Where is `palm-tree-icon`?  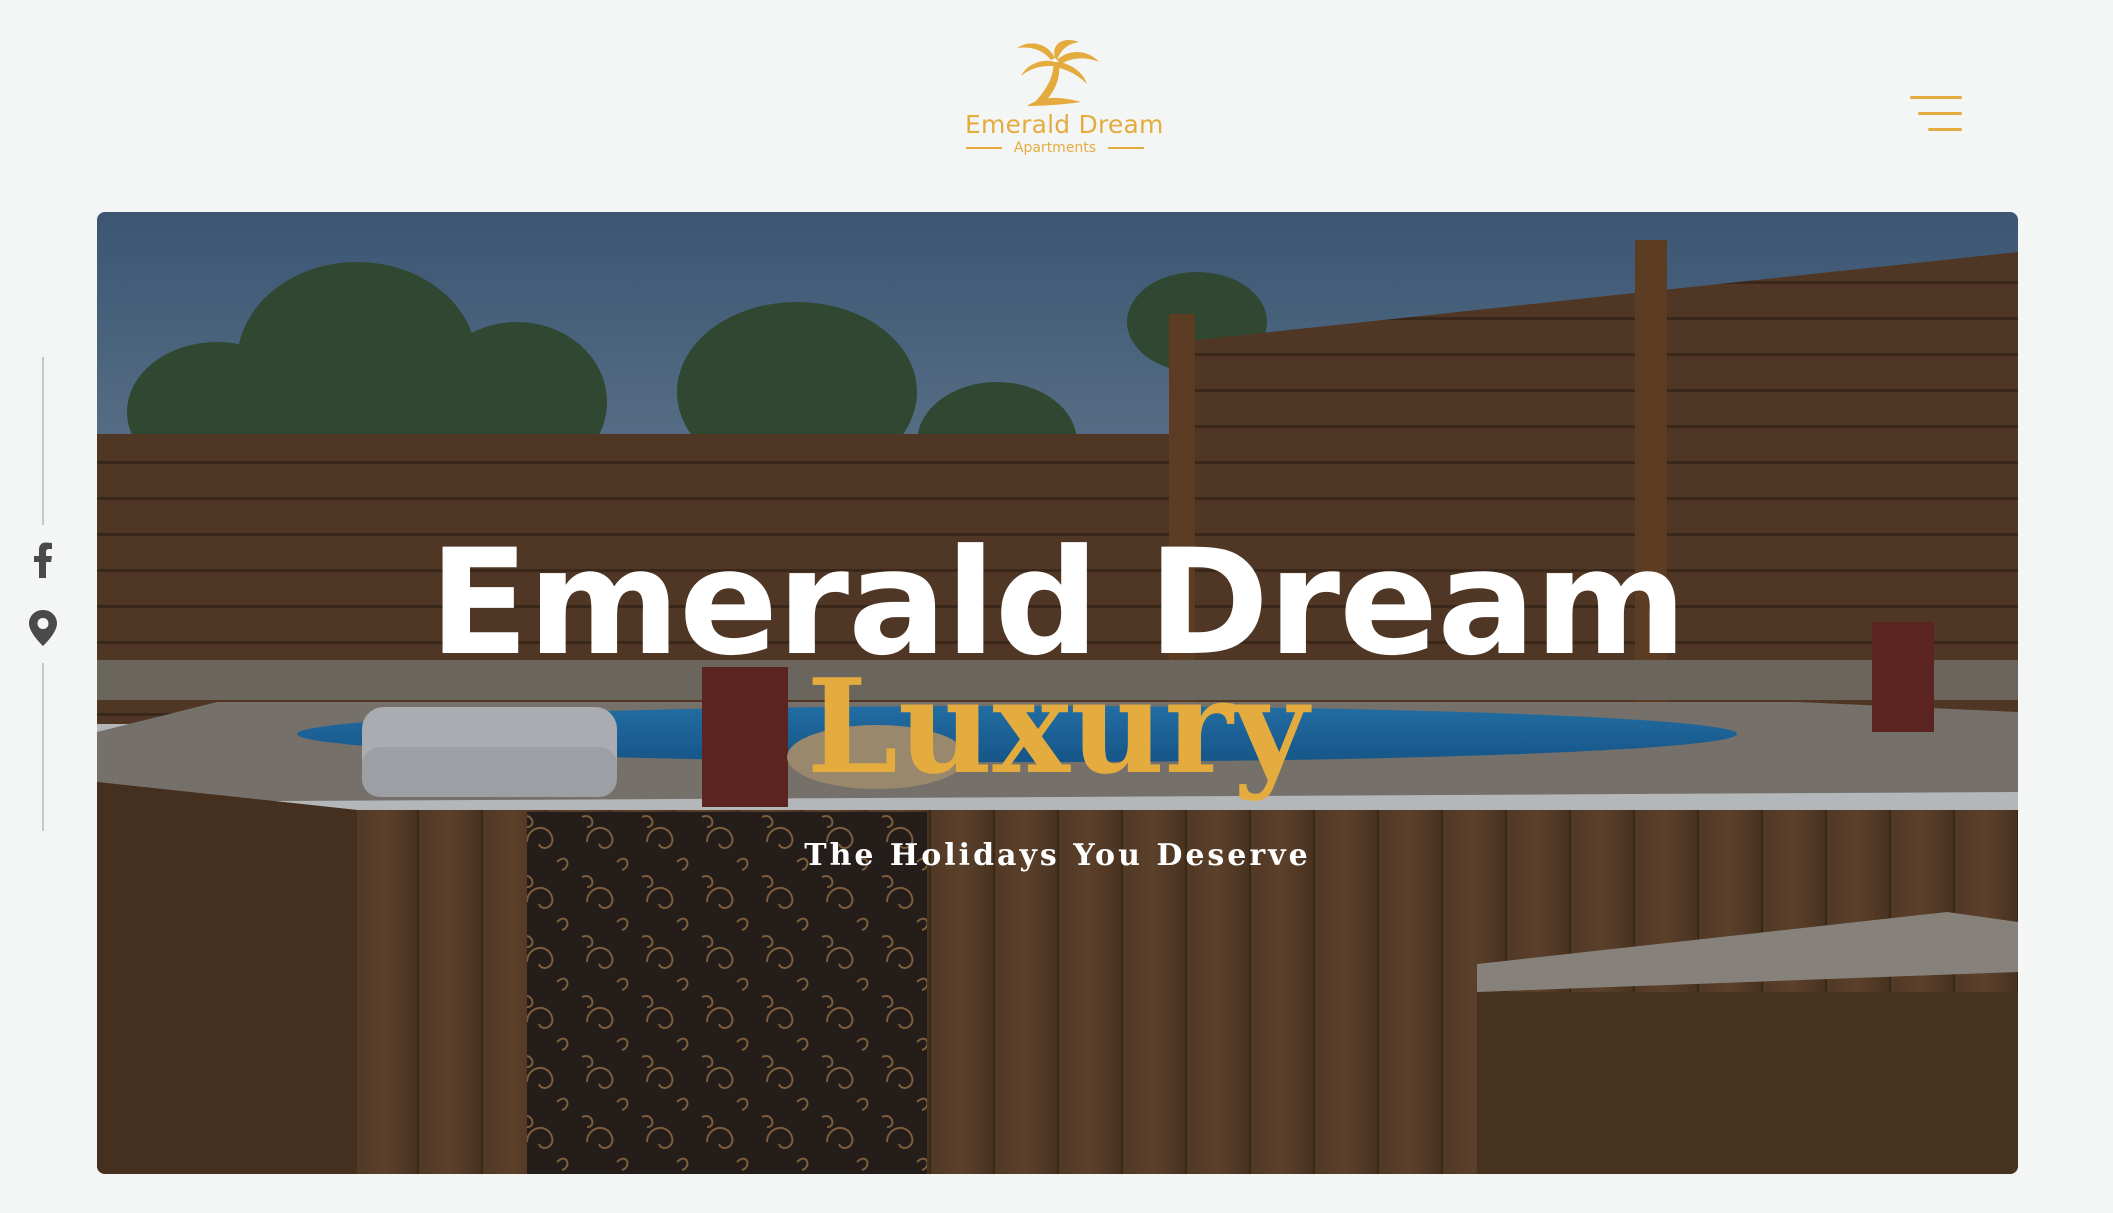 palm-tree-icon is located at coordinates (1058, 72).